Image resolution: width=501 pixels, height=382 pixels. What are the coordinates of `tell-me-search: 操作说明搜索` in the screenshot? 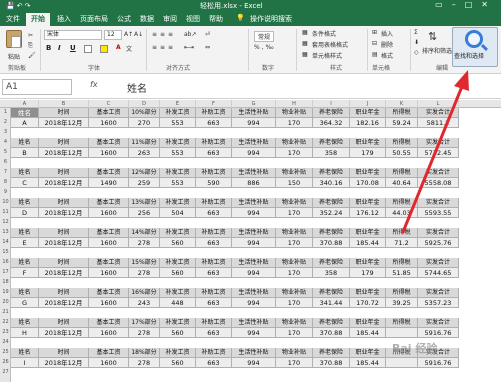 It's located at (271, 19).